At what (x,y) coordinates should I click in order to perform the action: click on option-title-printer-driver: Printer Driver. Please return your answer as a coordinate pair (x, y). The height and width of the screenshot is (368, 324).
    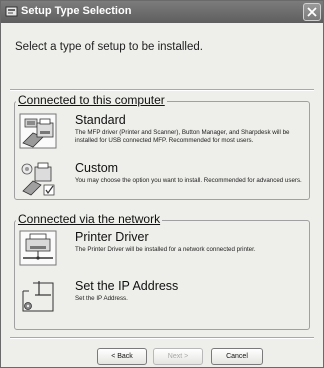
    Looking at the image, I should click on (112, 237).